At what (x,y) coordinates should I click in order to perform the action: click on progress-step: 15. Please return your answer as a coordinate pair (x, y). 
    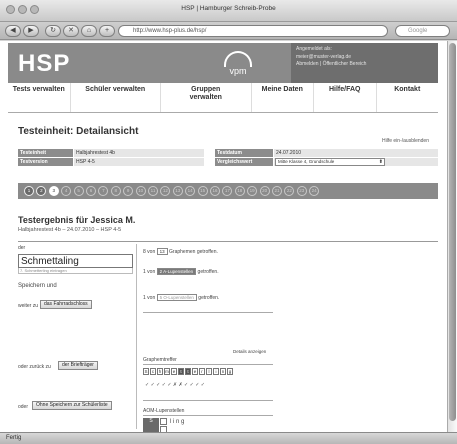
    Looking at the image, I should click on (202, 191).